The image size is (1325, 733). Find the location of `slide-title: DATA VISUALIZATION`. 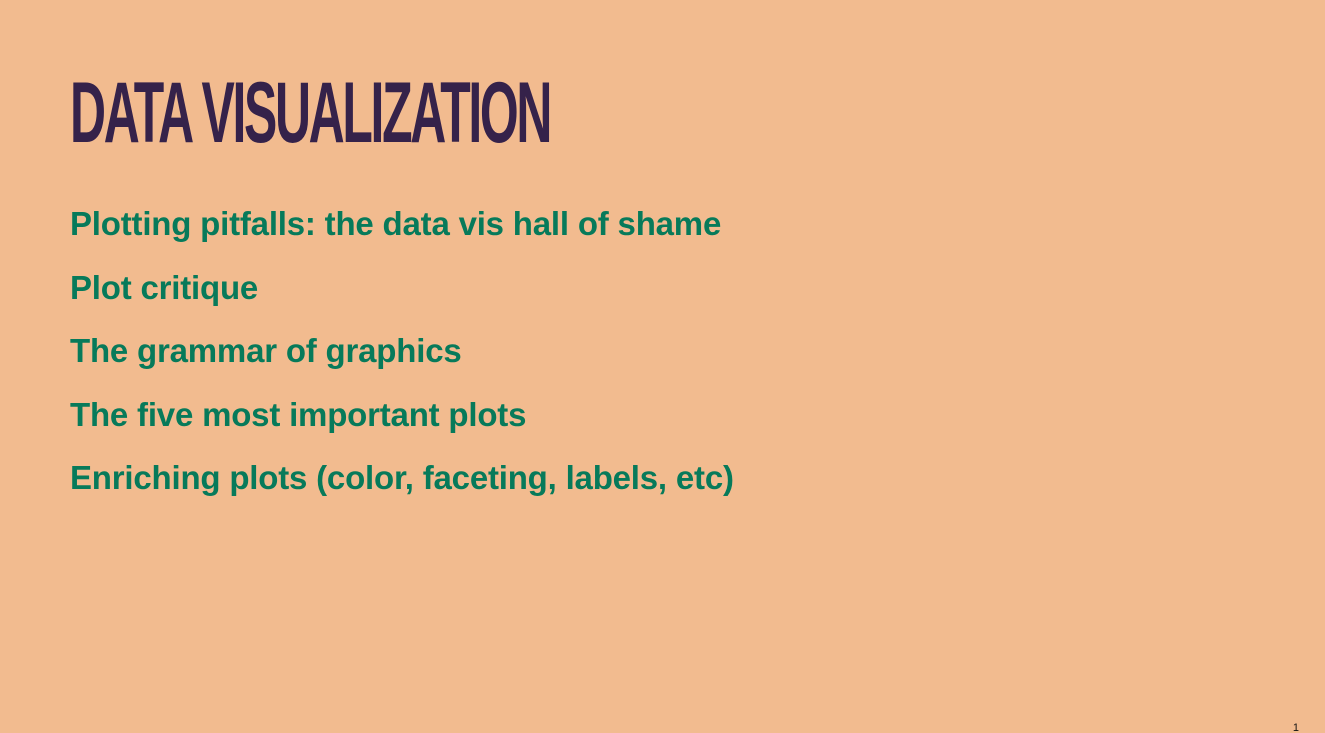

slide-title: DATA VISUALIZATION is located at coordinates (311, 113).